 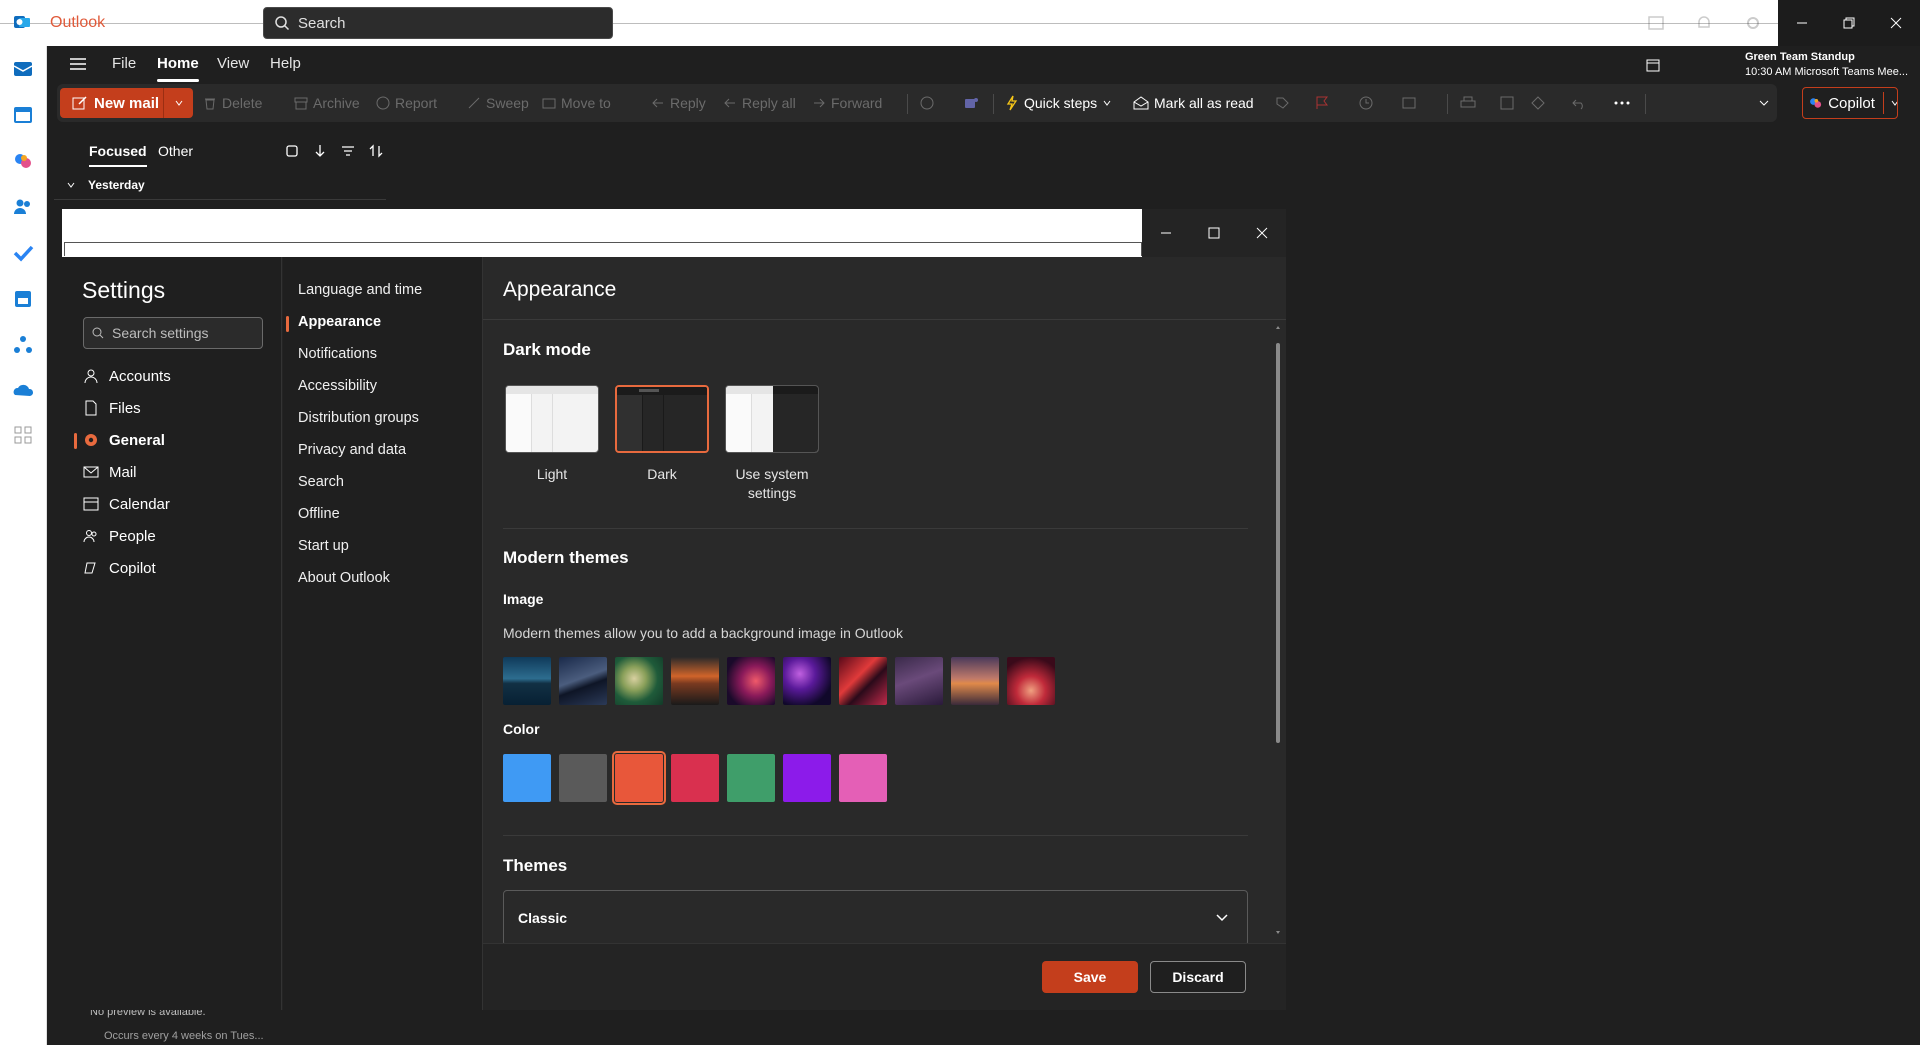 What do you see at coordinates (292, 151) in the screenshot?
I see `select-icon` at bounding box center [292, 151].